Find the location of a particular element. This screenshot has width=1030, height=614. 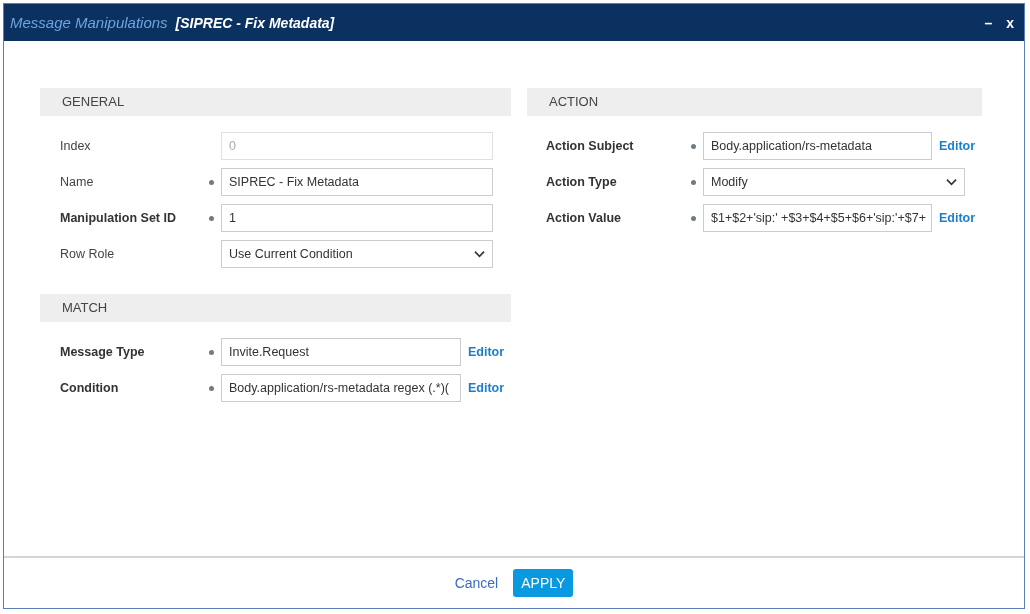

dropdown: Use Current Condition is located at coordinates (357, 254).